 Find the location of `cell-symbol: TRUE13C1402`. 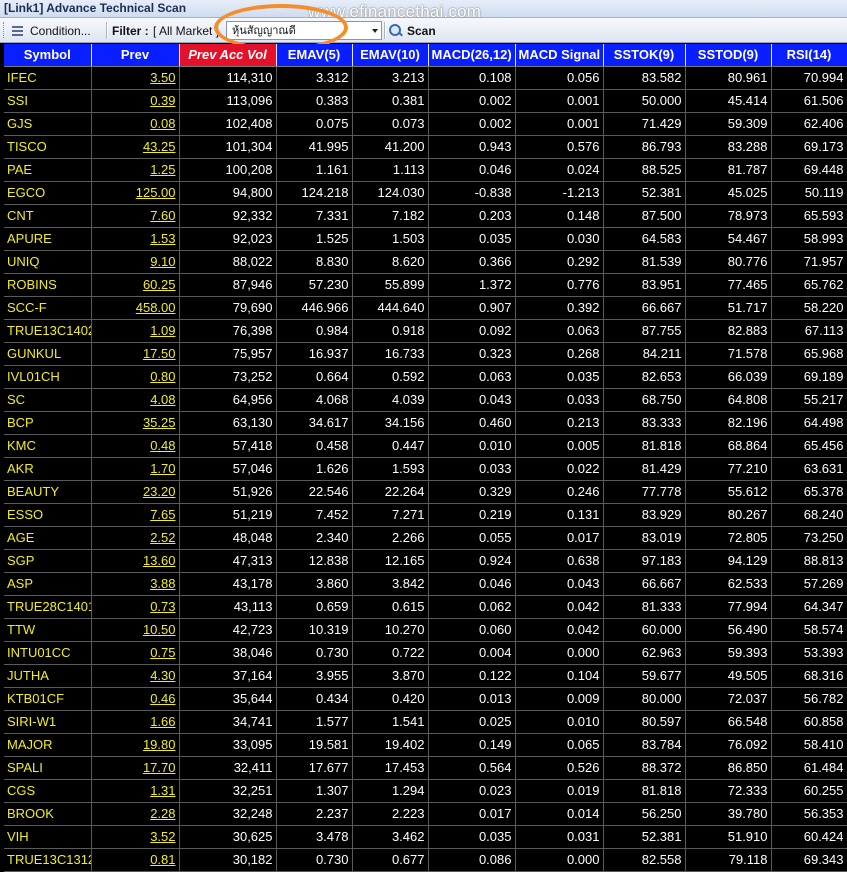

cell-symbol: TRUE13C1402 is located at coordinates (48, 331).